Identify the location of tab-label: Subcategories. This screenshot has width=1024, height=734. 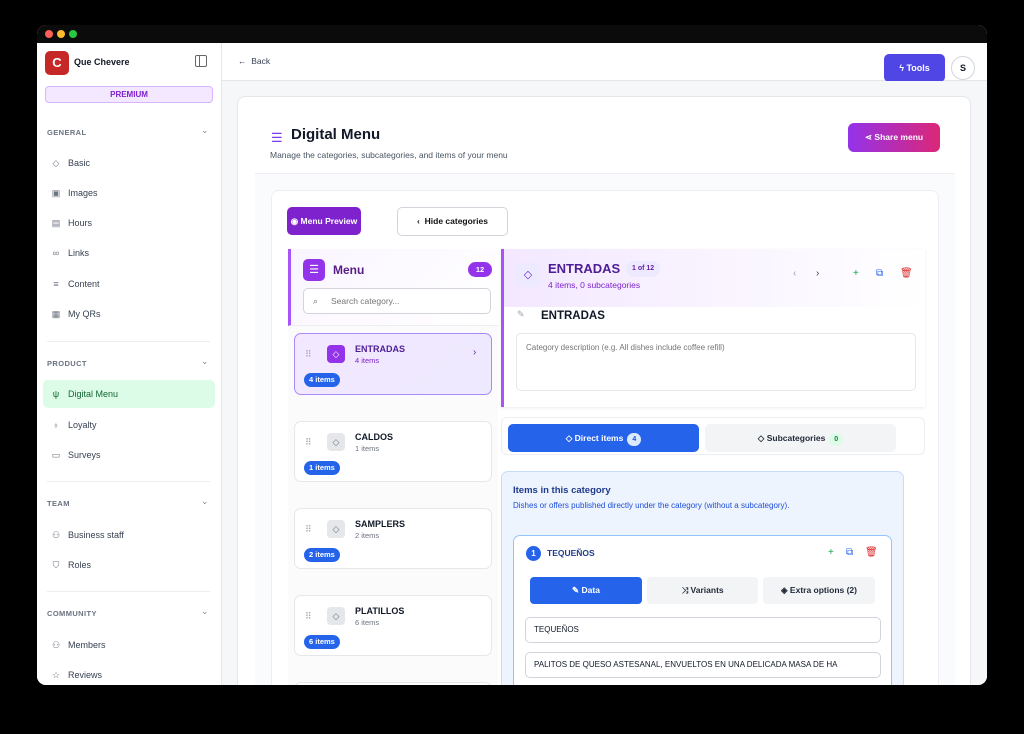
(796, 438).